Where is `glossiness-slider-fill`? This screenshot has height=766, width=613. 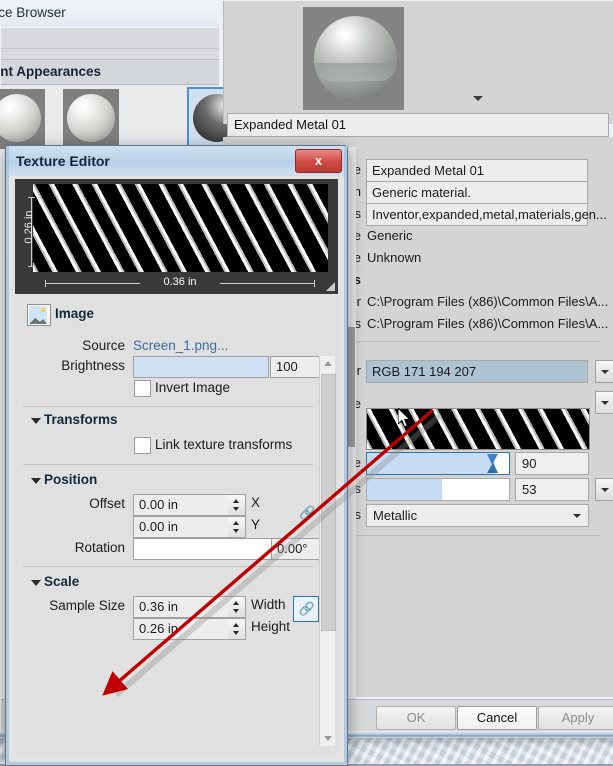 glossiness-slider-fill is located at coordinates (405, 489).